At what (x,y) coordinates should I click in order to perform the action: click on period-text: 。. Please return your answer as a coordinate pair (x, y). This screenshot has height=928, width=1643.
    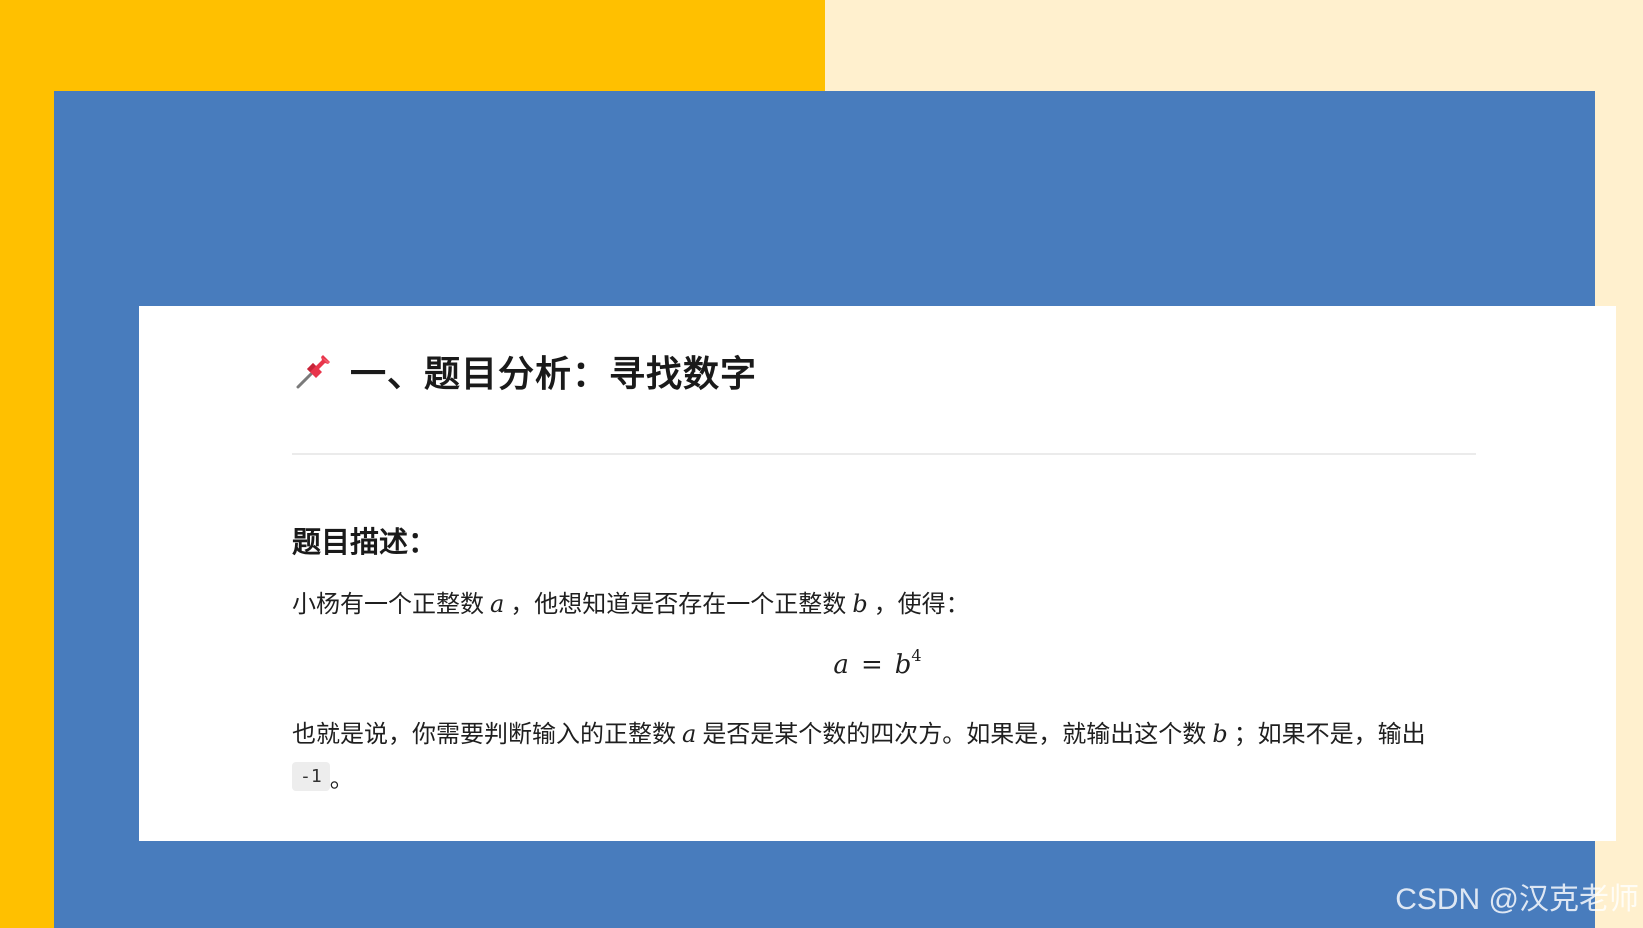
    Looking at the image, I should click on (341, 779).